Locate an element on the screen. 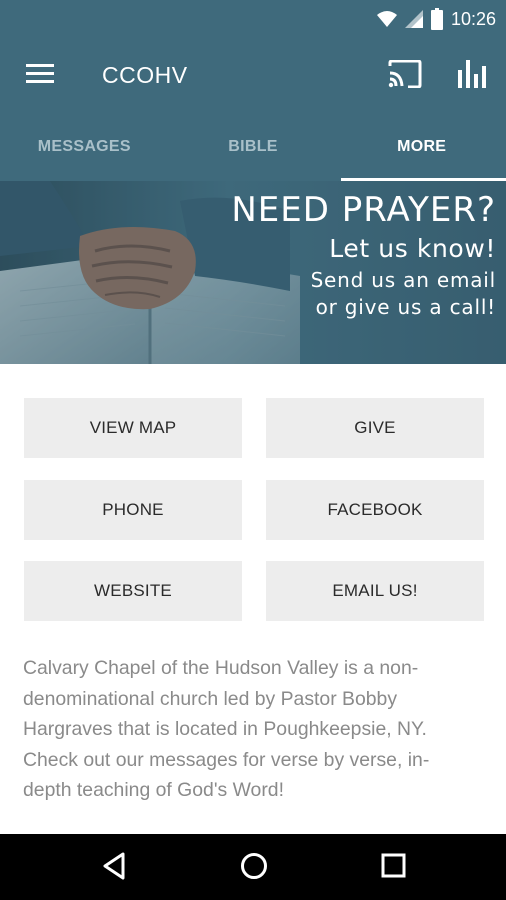 The image size is (506, 900). home-icon is located at coordinates (254, 866).